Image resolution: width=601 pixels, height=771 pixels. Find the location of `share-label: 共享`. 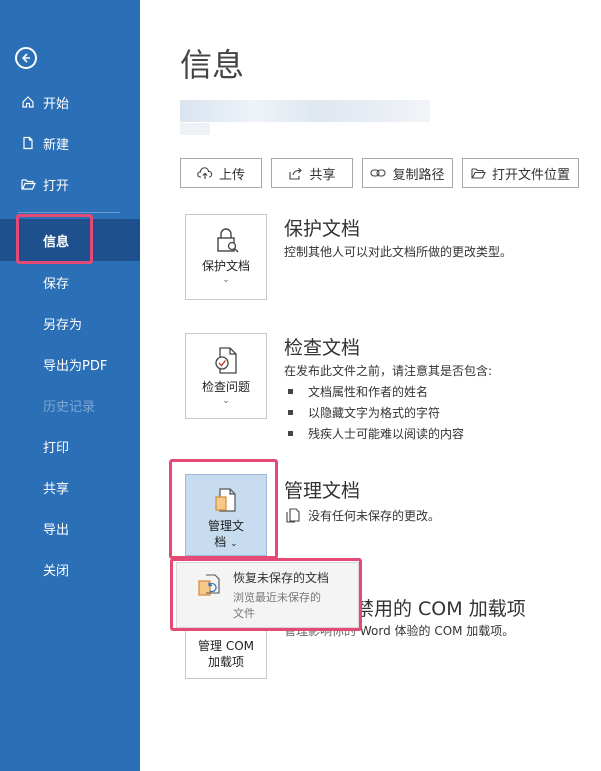

share-label: 共享 is located at coordinates (322, 175).